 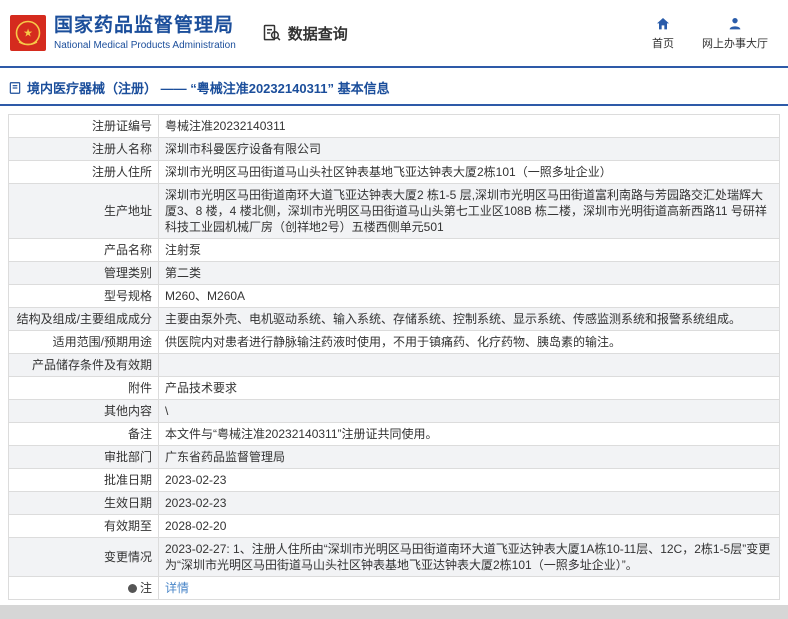 What do you see at coordinates (469, 365) in the screenshot?
I see `field-value` at bounding box center [469, 365].